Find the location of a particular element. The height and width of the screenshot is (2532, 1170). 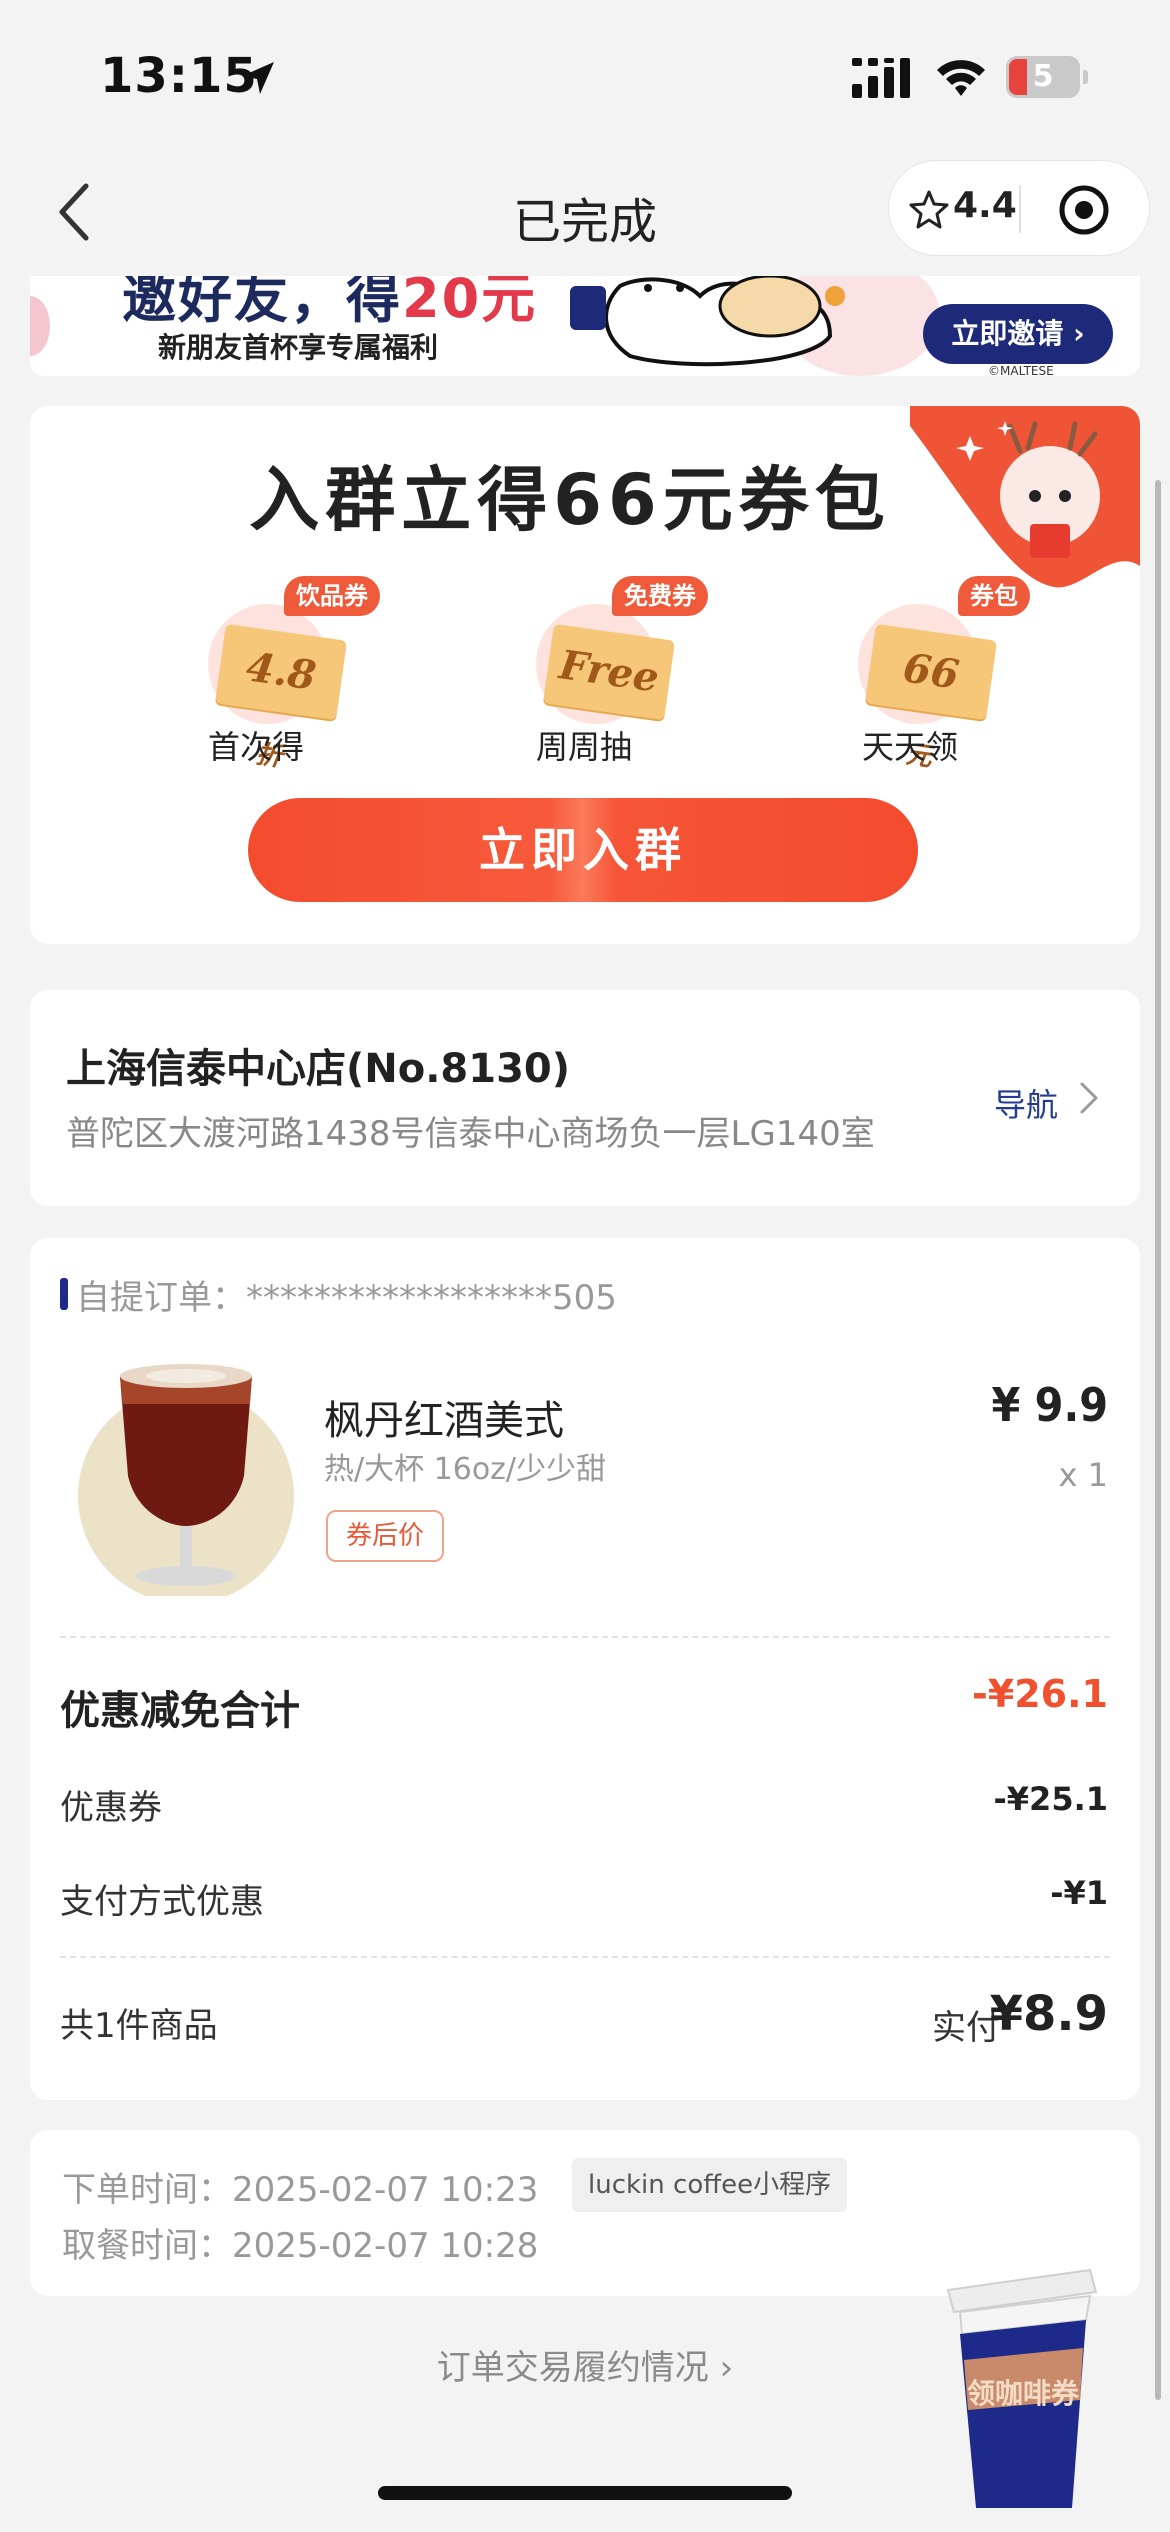

ticket-value: 4.8 is located at coordinates (281, 671).